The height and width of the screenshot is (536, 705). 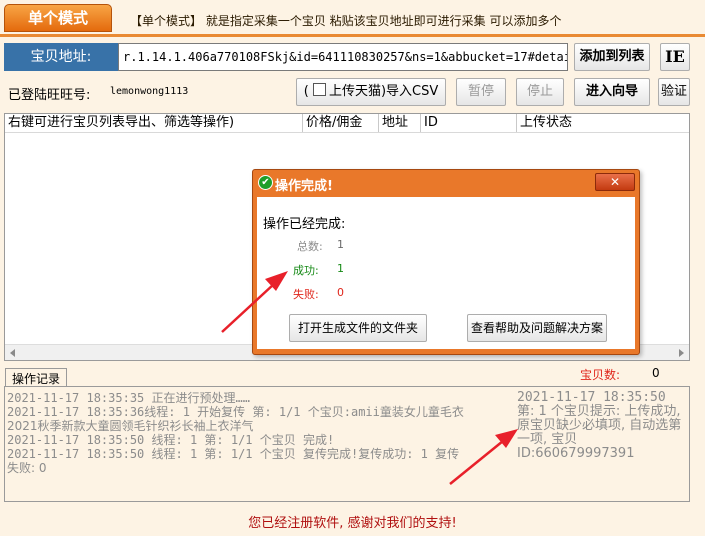 I want to click on column-header-item: 右键可进行宝贝列表导出、筛选等操作), so click(x=154, y=123).